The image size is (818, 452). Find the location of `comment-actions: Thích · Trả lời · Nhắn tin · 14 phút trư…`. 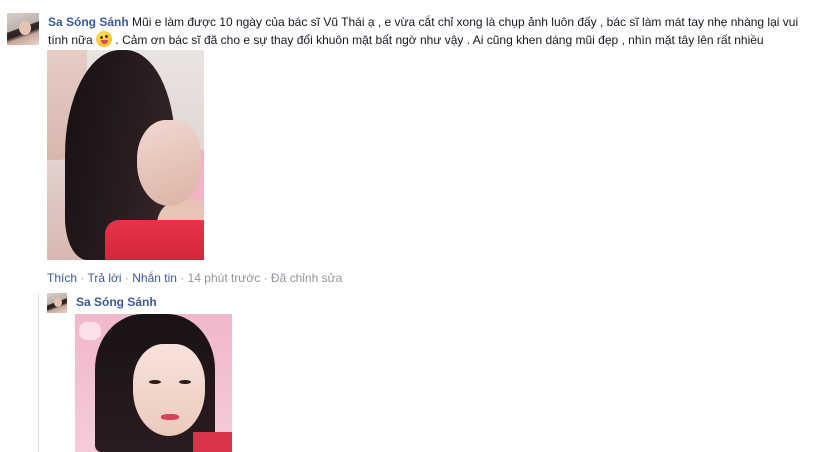

comment-actions: Thích · Trả lời · Nhắn tin · 14 phút trư… is located at coordinates (194, 278).